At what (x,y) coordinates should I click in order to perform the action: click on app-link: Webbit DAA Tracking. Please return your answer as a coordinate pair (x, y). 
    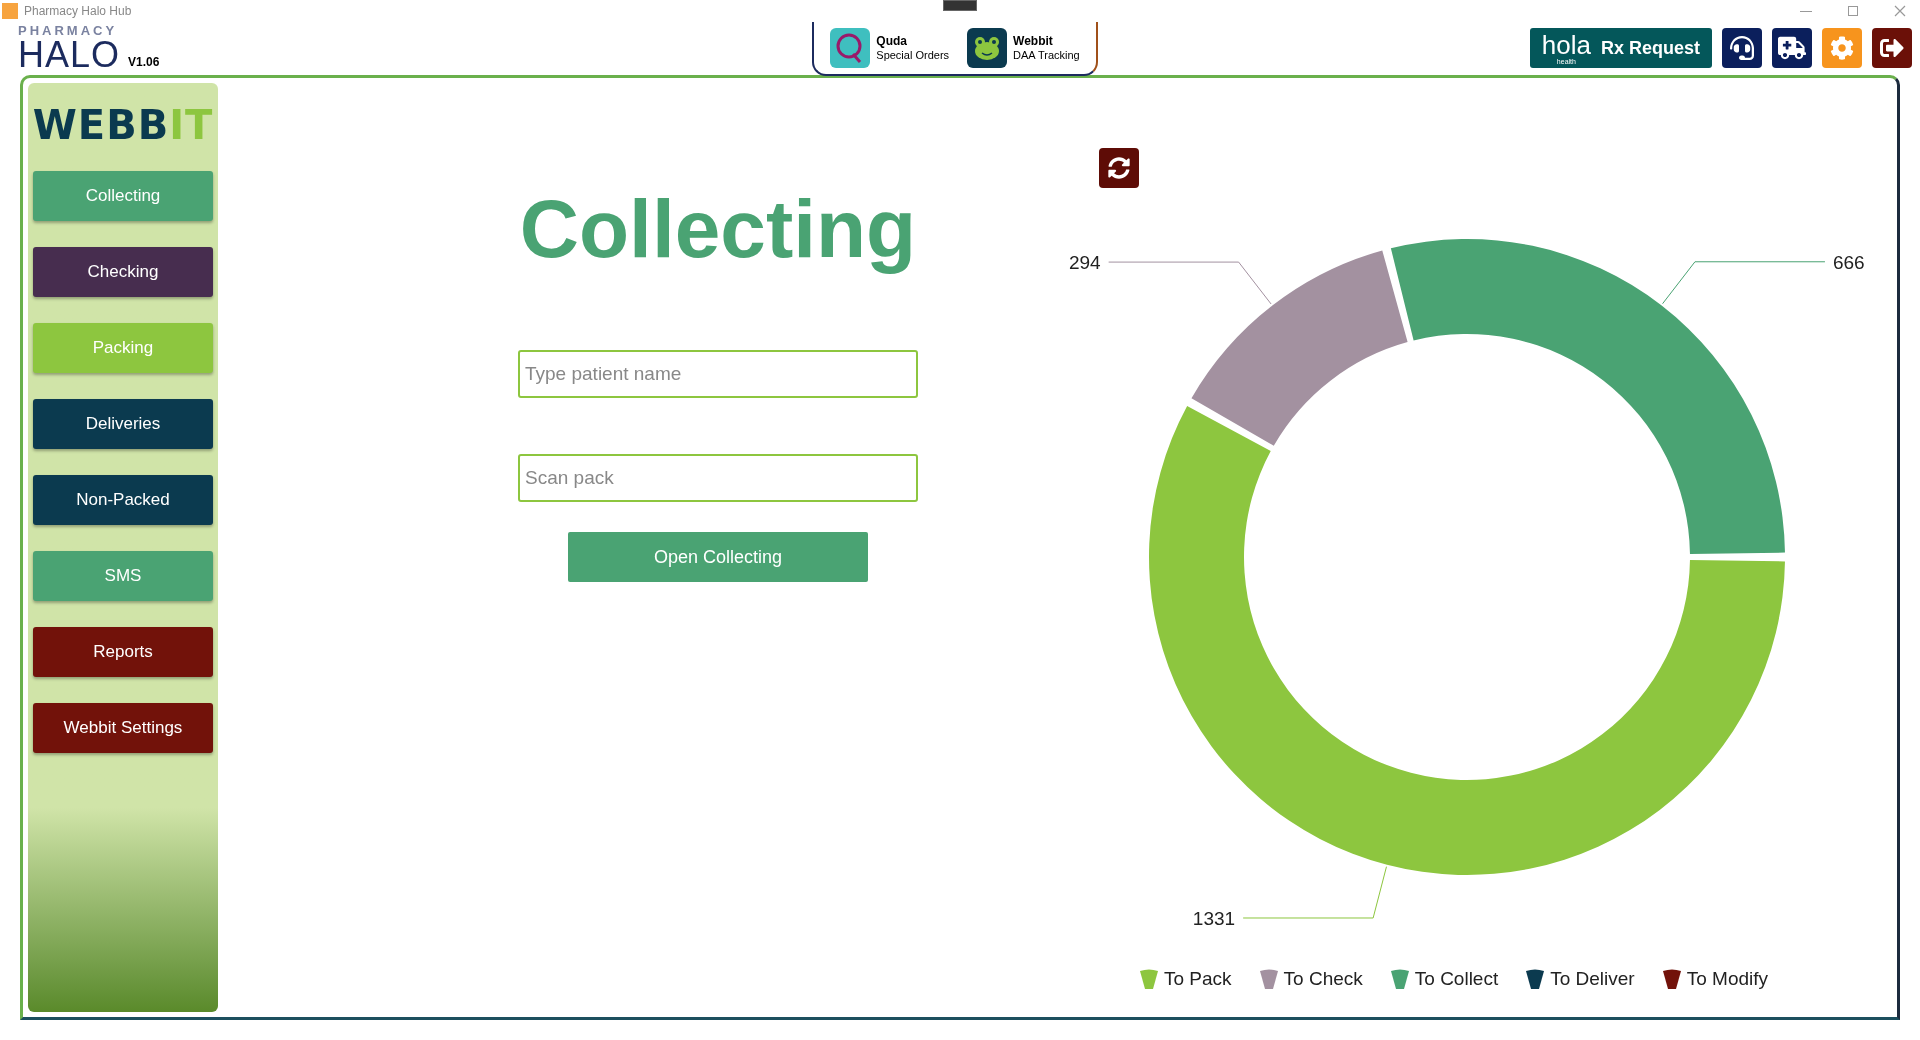
    Looking at the image, I should click on (1023, 48).